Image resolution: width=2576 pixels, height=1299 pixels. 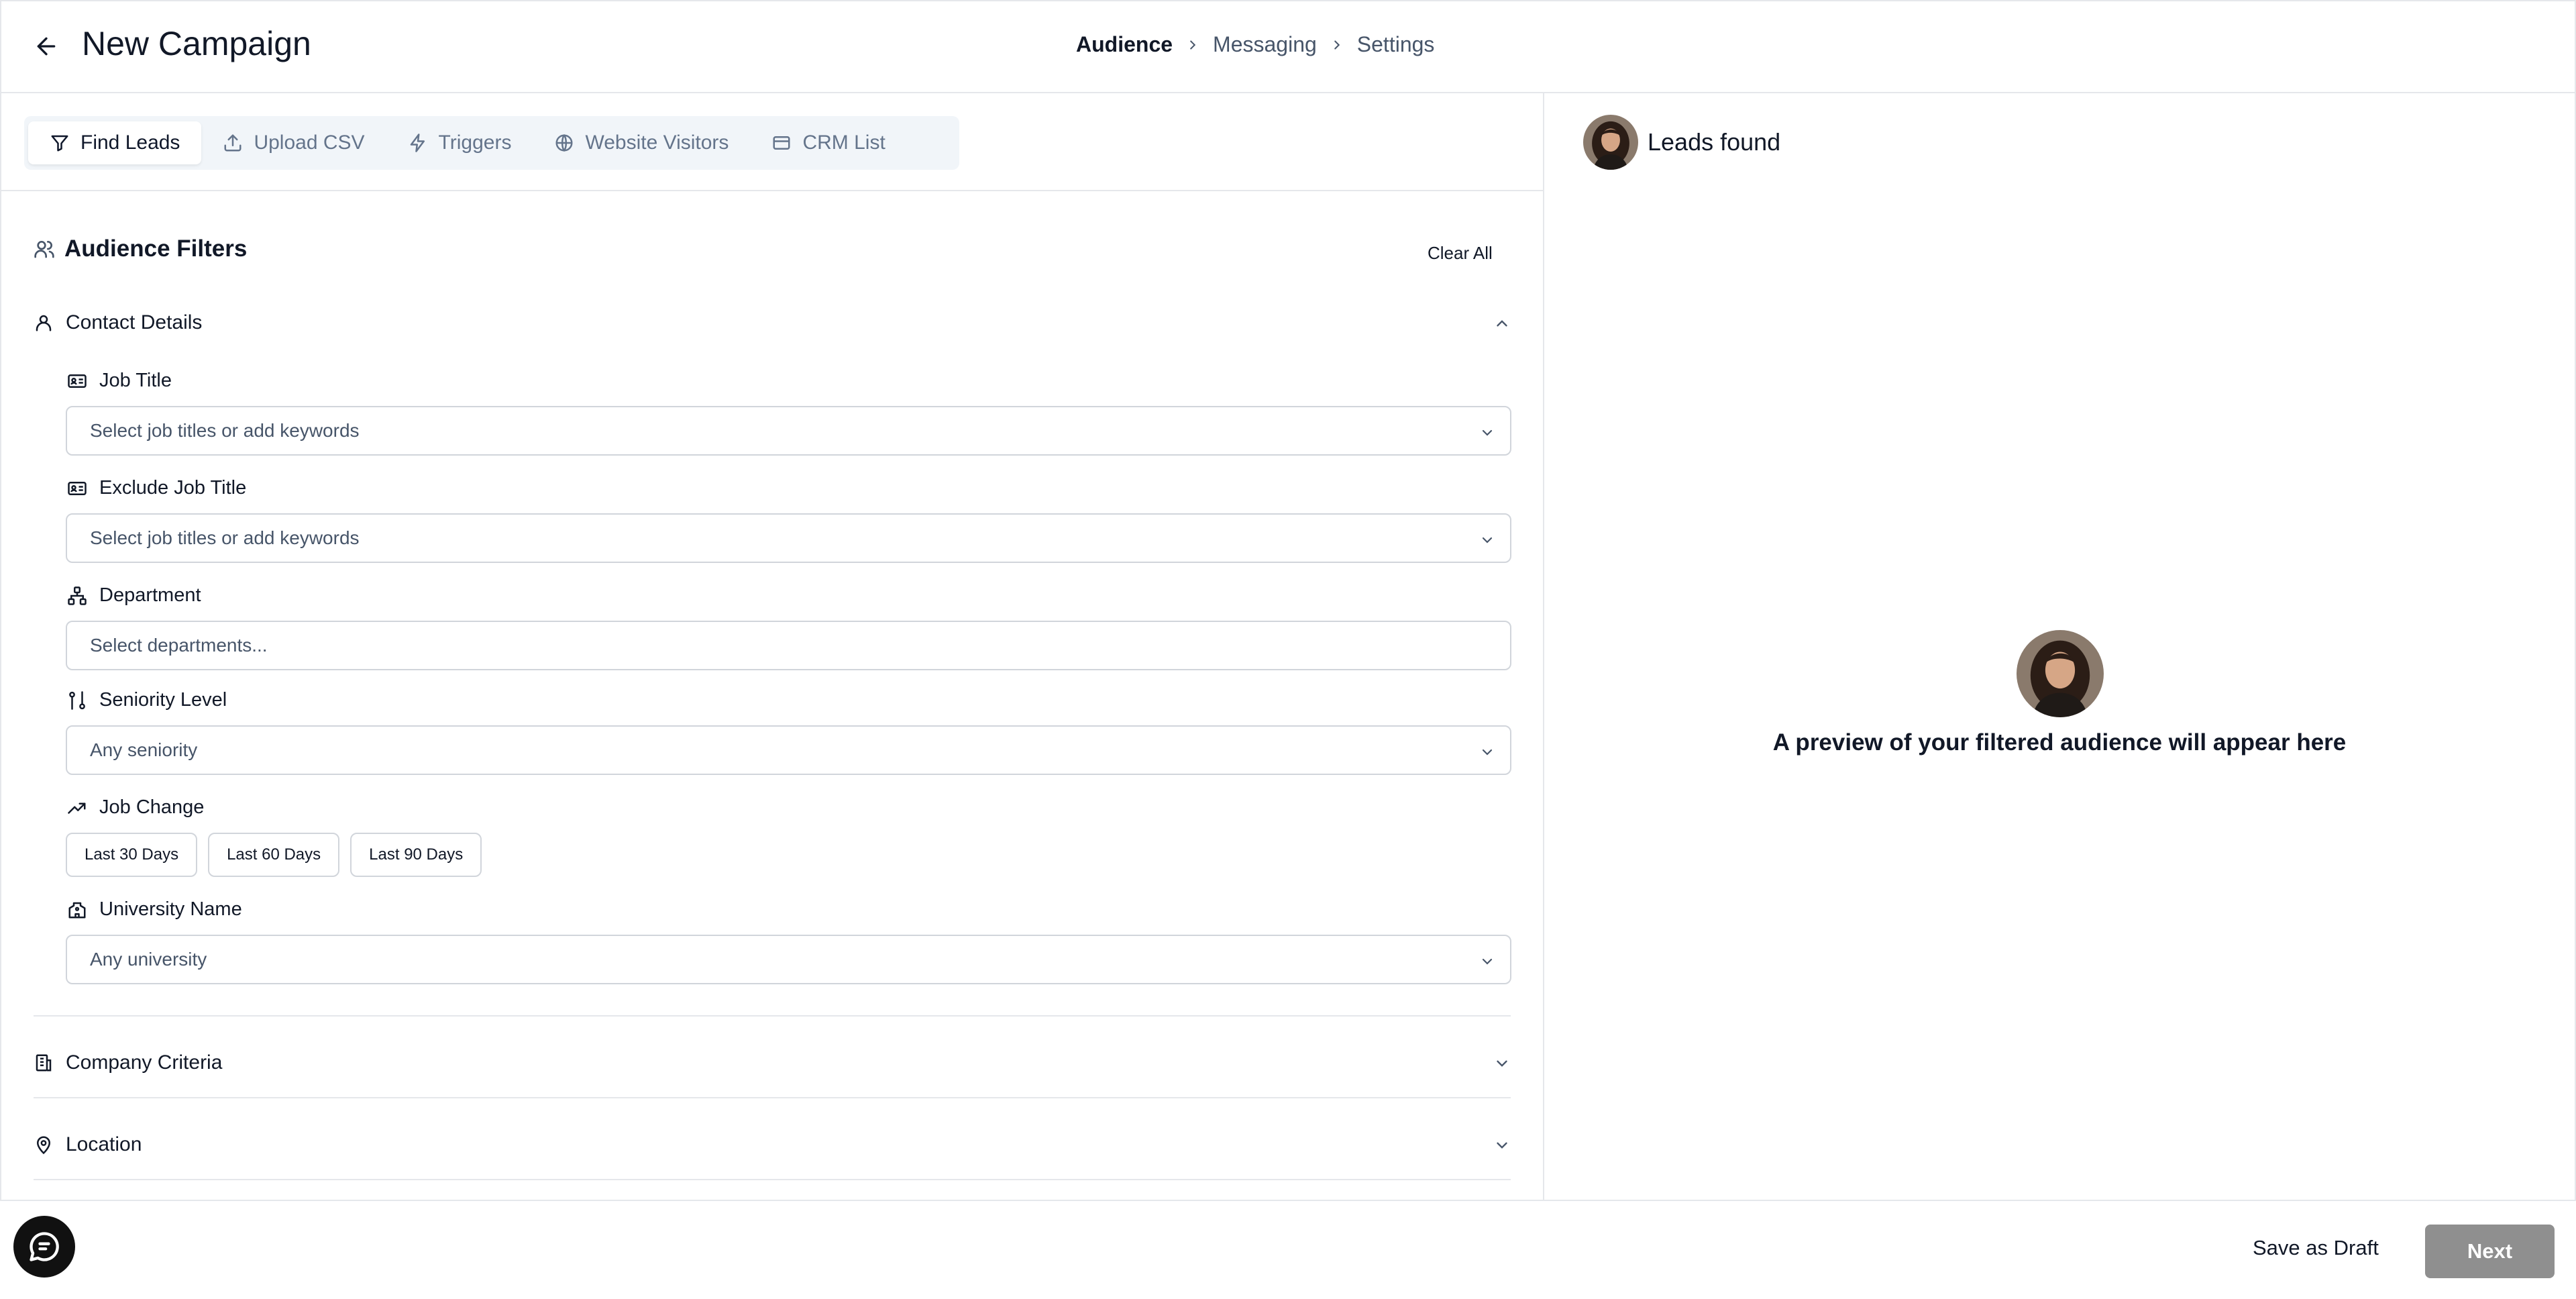 What do you see at coordinates (274, 855) in the screenshot?
I see `job-change-60-days-button: Last 60 Days` at bounding box center [274, 855].